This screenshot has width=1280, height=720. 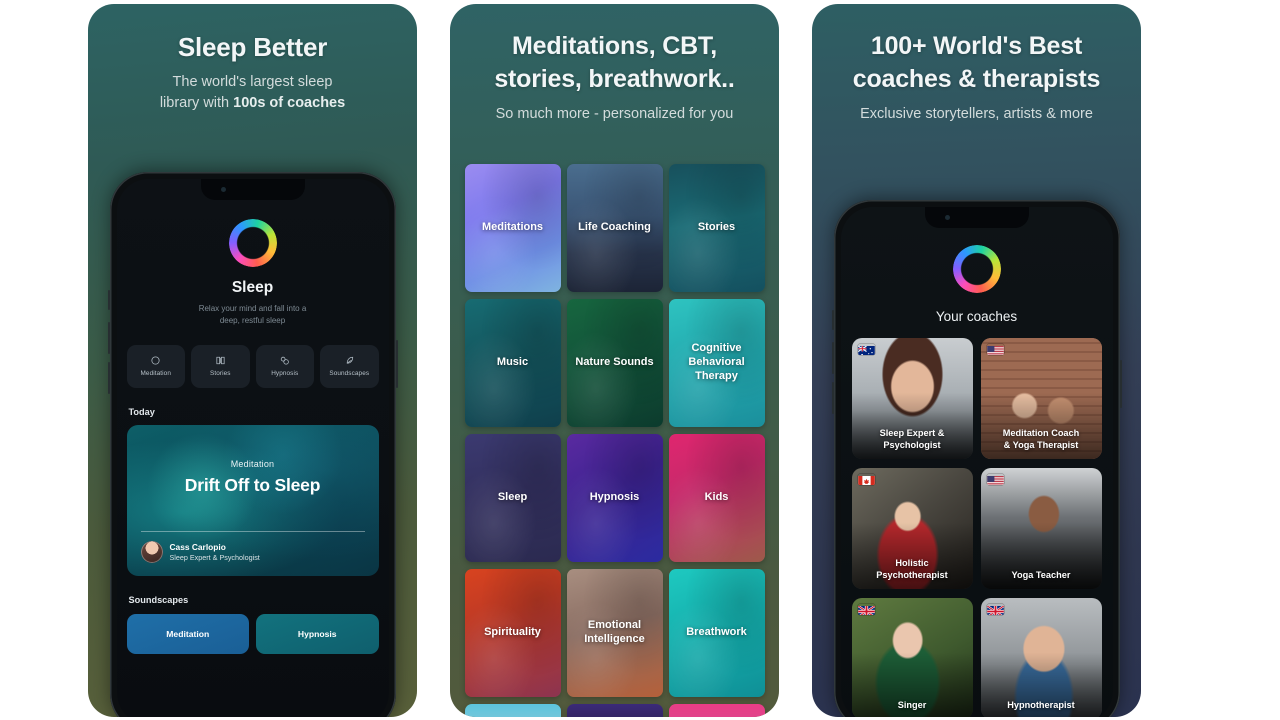 What do you see at coordinates (1041, 657) in the screenshot?
I see `coach-card: Hypnotherapist` at bounding box center [1041, 657].